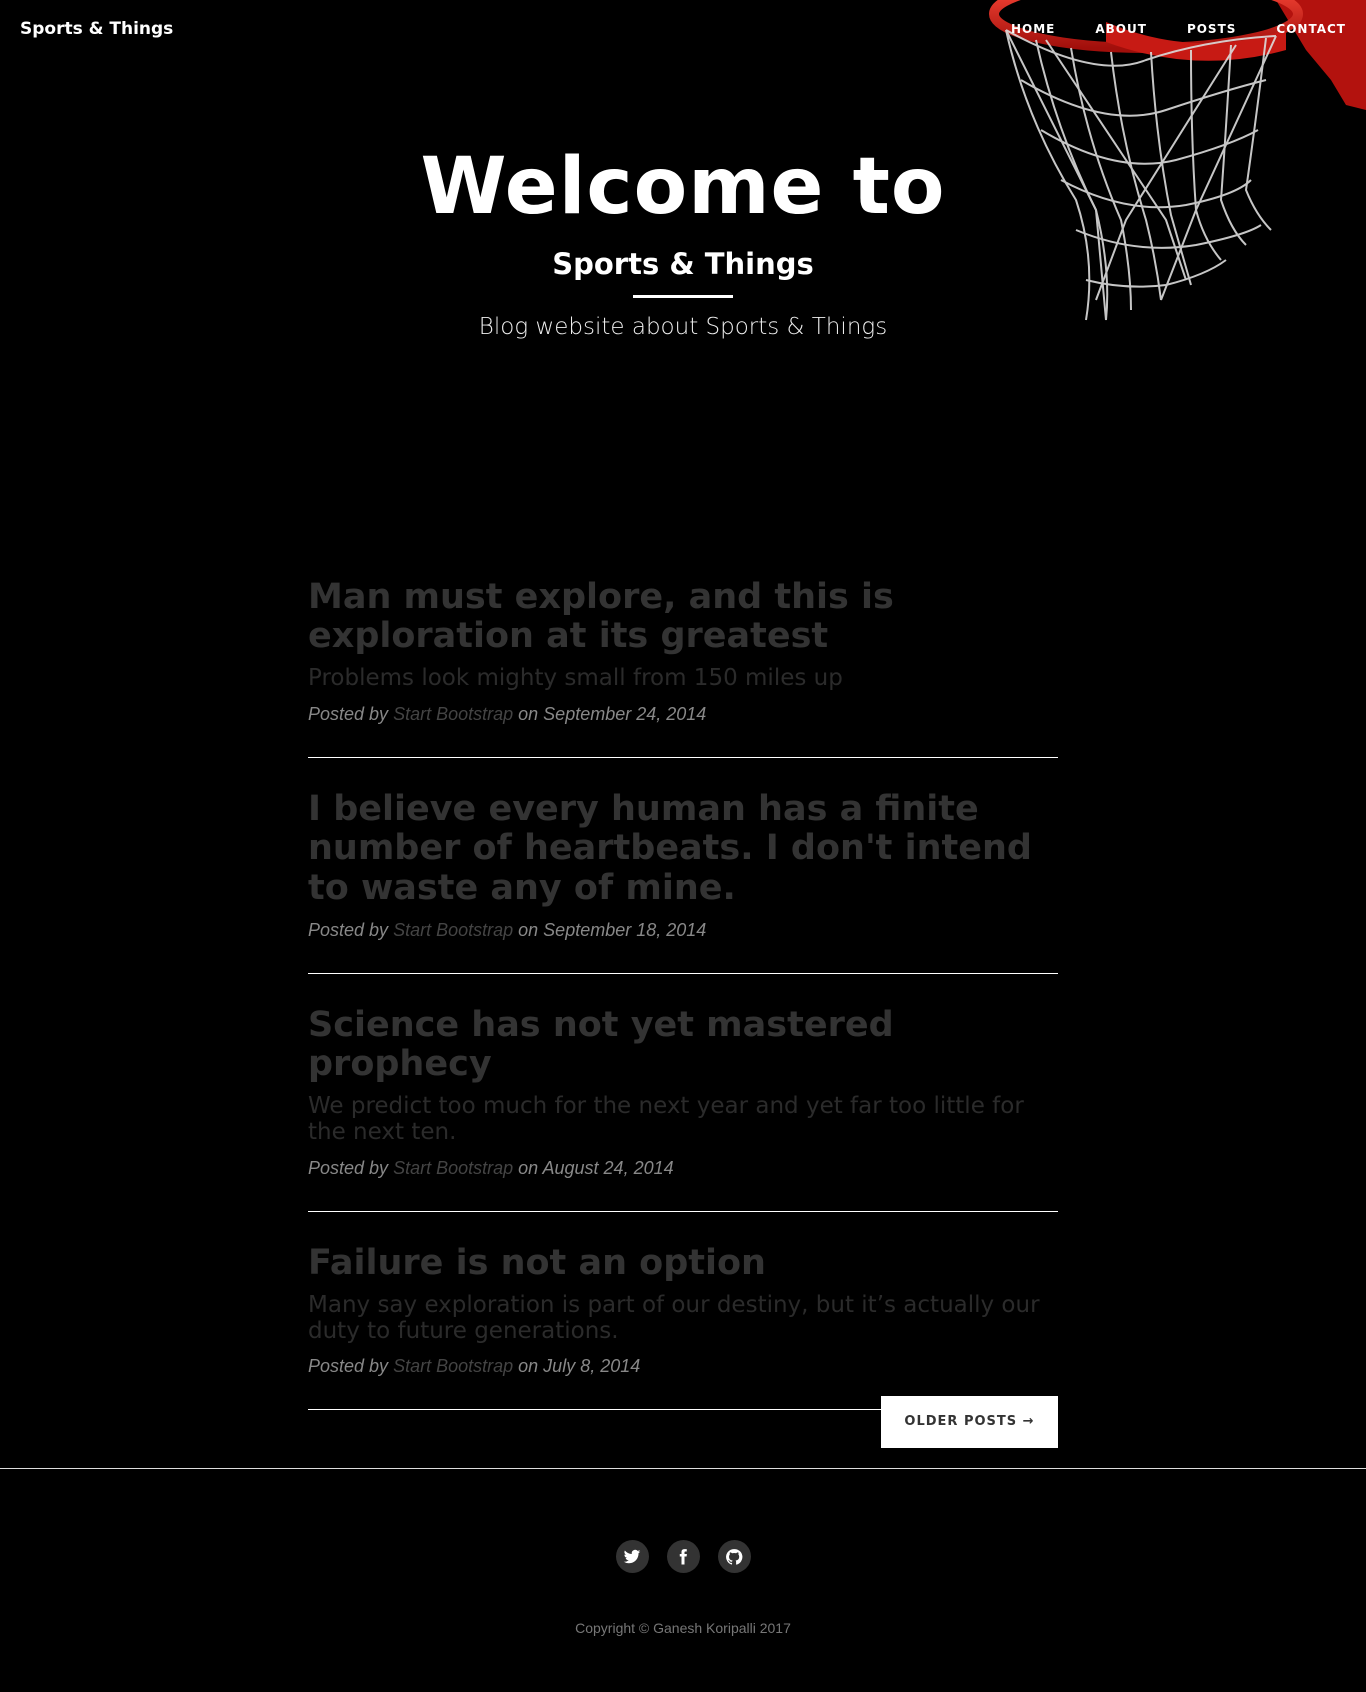 The width and height of the screenshot is (1366, 1692). What do you see at coordinates (683, 1468) in the screenshot?
I see `footer-divider` at bounding box center [683, 1468].